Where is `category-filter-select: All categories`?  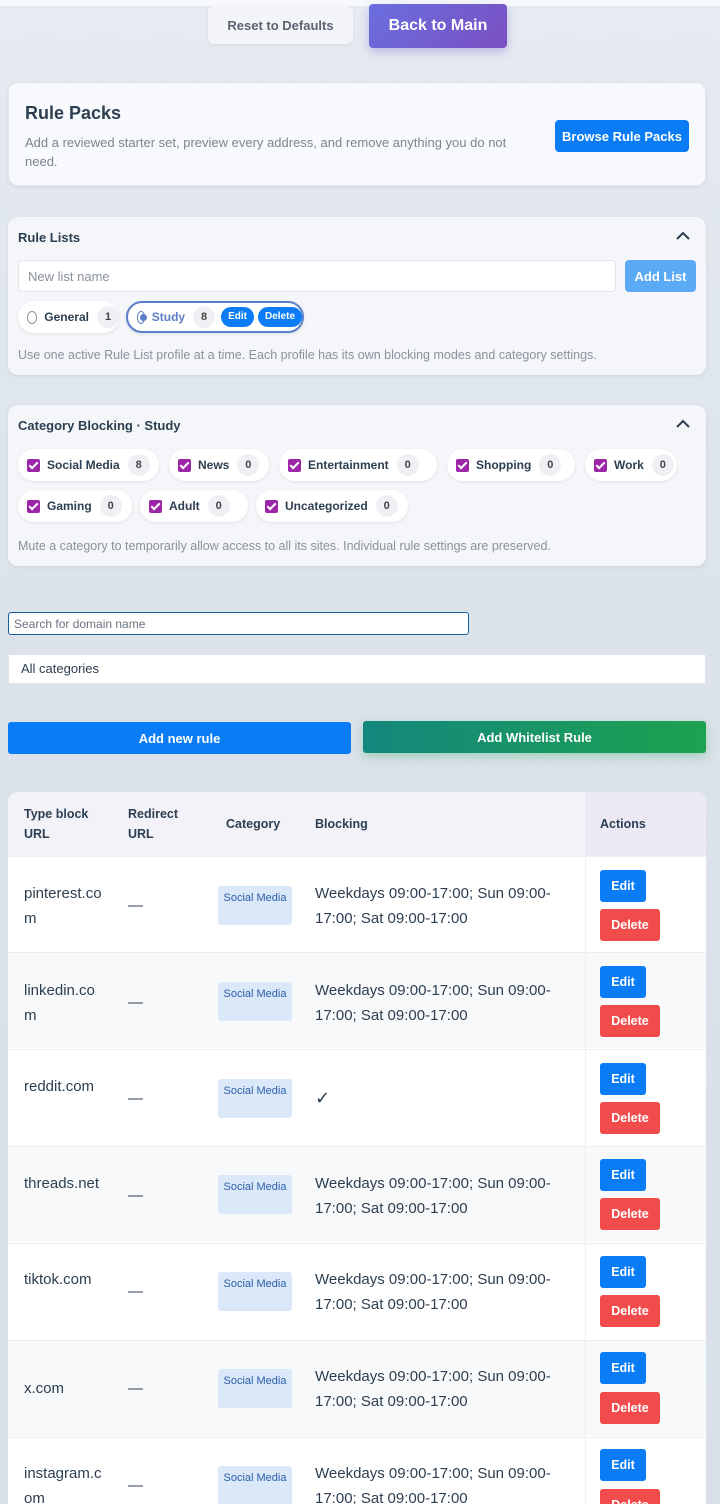 category-filter-select: All categories is located at coordinates (357, 669).